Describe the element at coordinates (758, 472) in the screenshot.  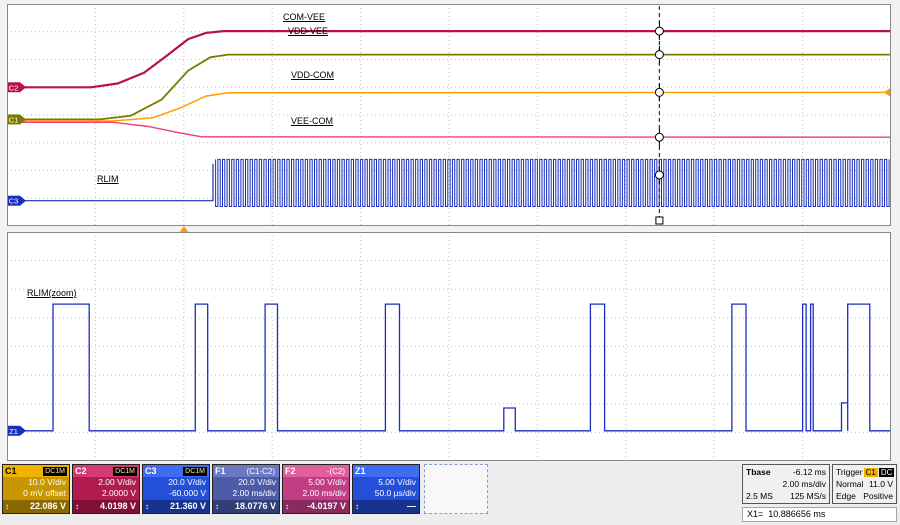
I see `timebase-title: Tbase` at that location.